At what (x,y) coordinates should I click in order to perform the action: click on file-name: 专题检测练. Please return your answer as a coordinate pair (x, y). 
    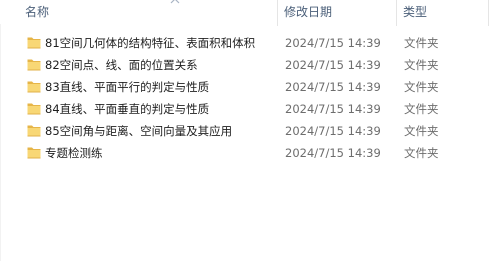
    Looking at the image, I should click on (74, 153).